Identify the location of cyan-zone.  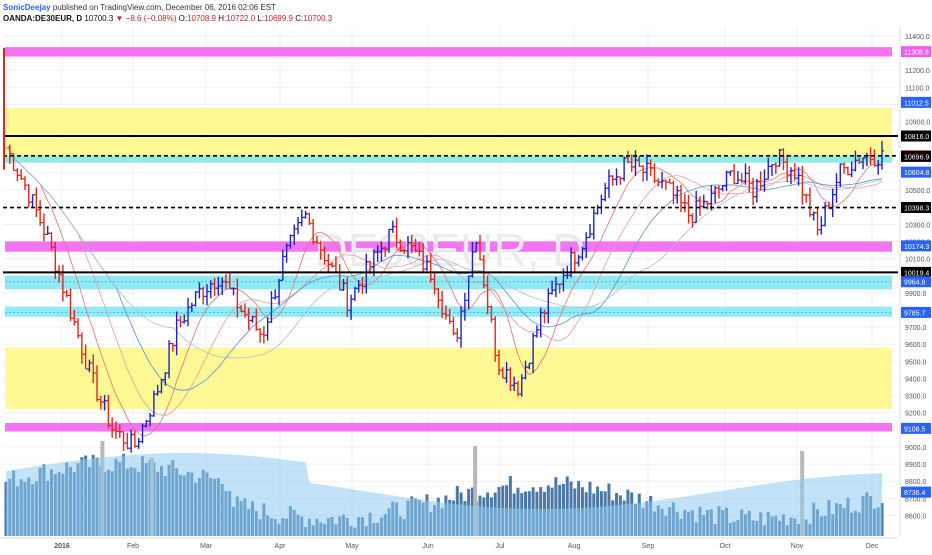
(448, 159).